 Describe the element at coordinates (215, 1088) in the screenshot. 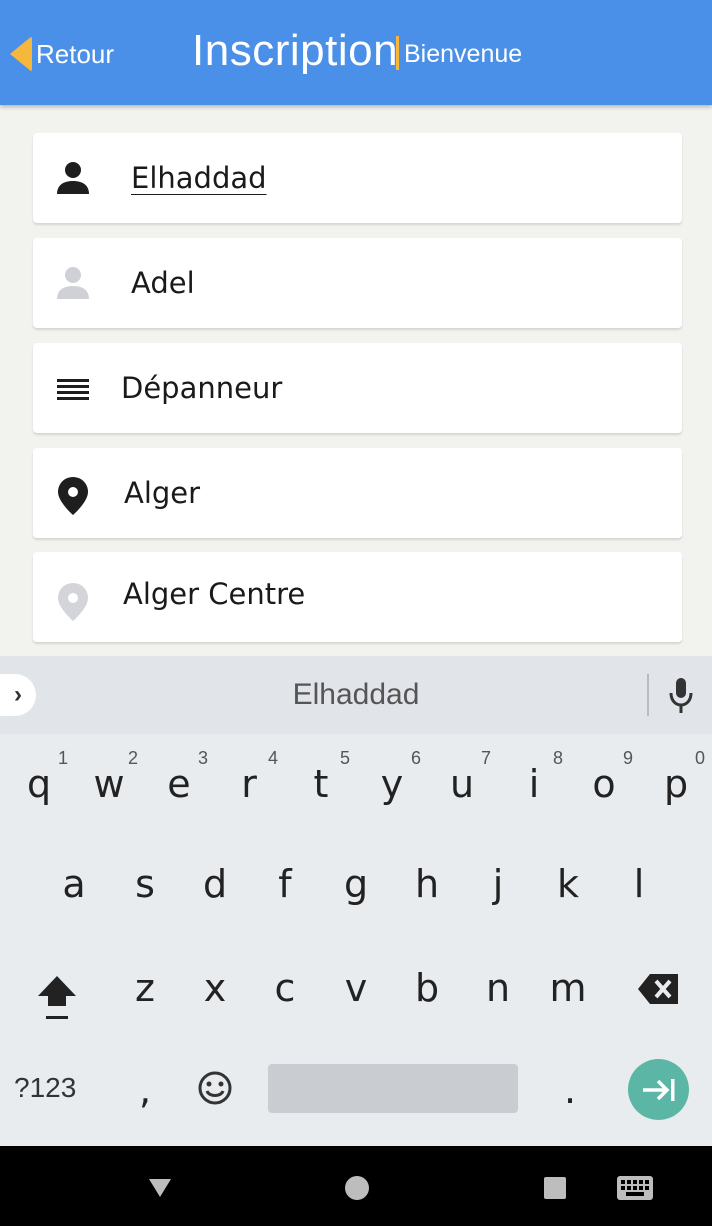

I see `emoji-icon` at that location.